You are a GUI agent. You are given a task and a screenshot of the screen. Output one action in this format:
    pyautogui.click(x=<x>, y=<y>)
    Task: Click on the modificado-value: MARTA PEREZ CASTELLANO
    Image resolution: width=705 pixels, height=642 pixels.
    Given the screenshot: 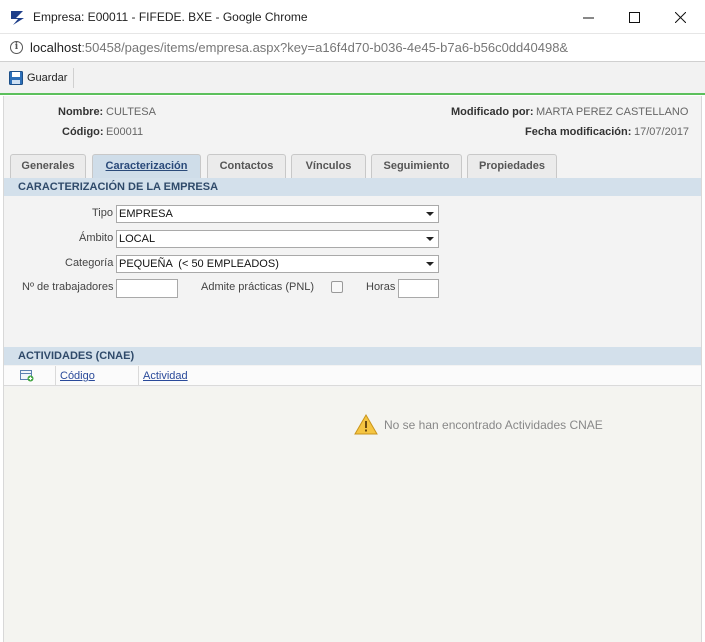 What is the action you would take?
    pyautogui.click(x=612, y=112)
    